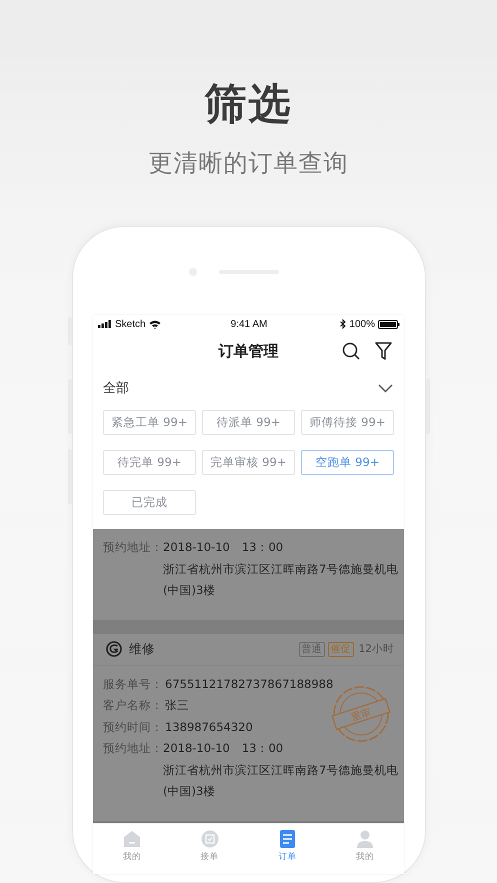 This screenshot has width=497, height=883. Describe the element at coordinates (248, 462) in the screenshot. I see `filter-chip: 完单审核 99+` at that location.